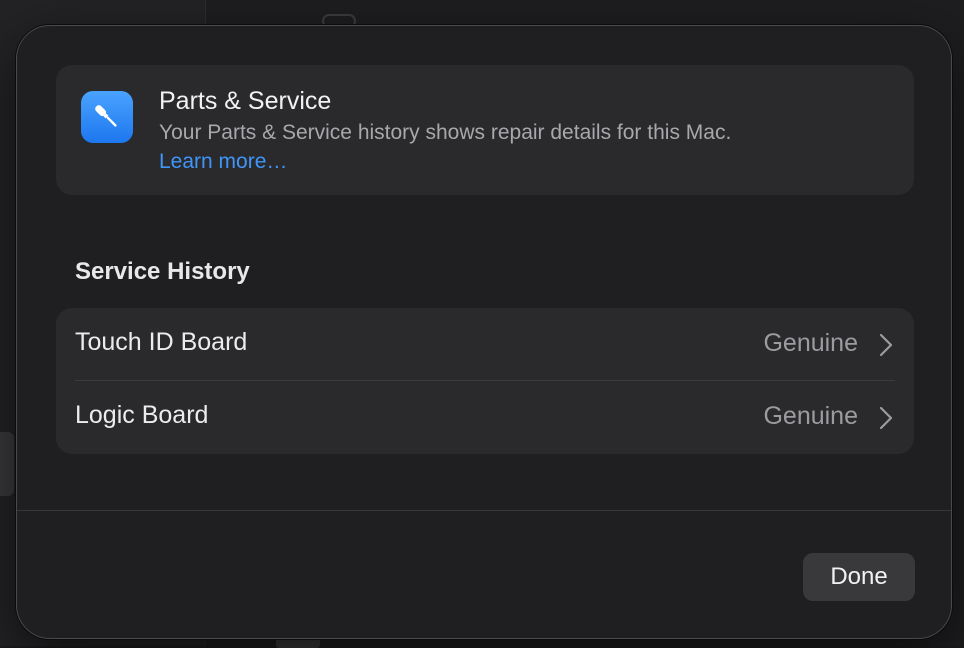 This screenshot has width=964, height=648. What do you see at coordinates (859, 577) in the screenshot?
I see `done-button: Done` at bounding box center [859, 577].